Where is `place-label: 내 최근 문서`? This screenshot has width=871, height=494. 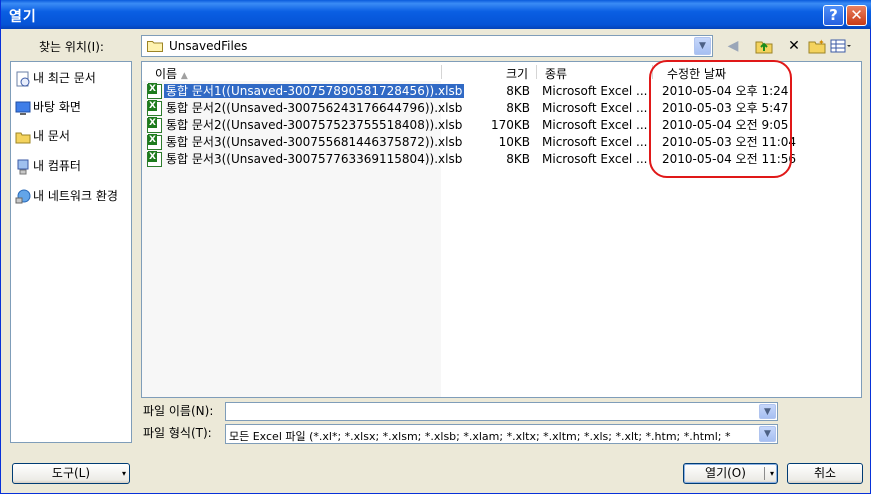
place-label: 내 최근 문서 is located at coordinates (64, 78).